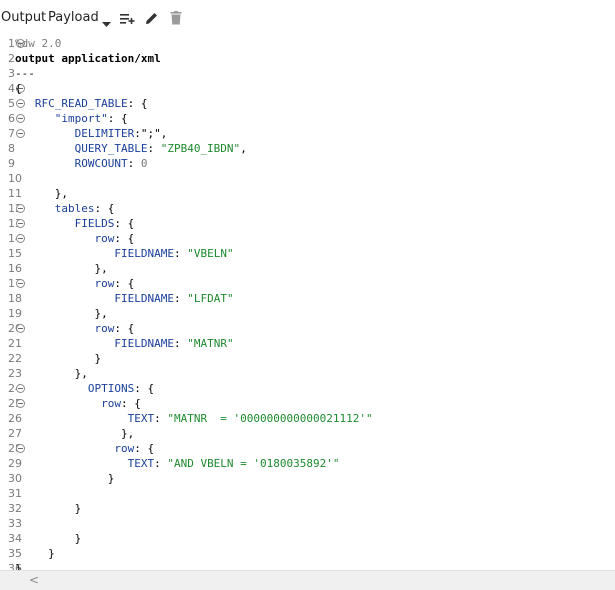 Image resolution: width=615 pixels, height=590 pixels. I want to click on code-line: 26 TEXT: "MATNR = '000000000000021112'", so click(307, 418).